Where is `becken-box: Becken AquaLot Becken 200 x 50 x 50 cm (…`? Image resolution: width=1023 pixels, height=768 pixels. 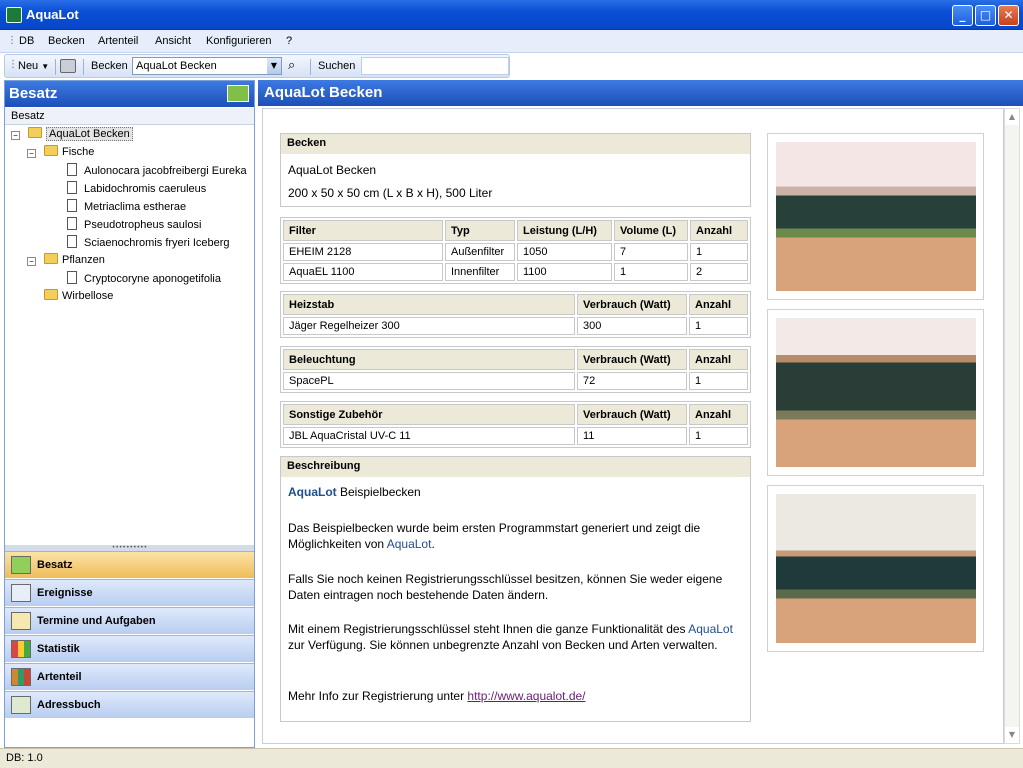 becken-box: Becken AquaLot Becken 200 x 50 x 50 cm (… is located at coordinates (515, 170).